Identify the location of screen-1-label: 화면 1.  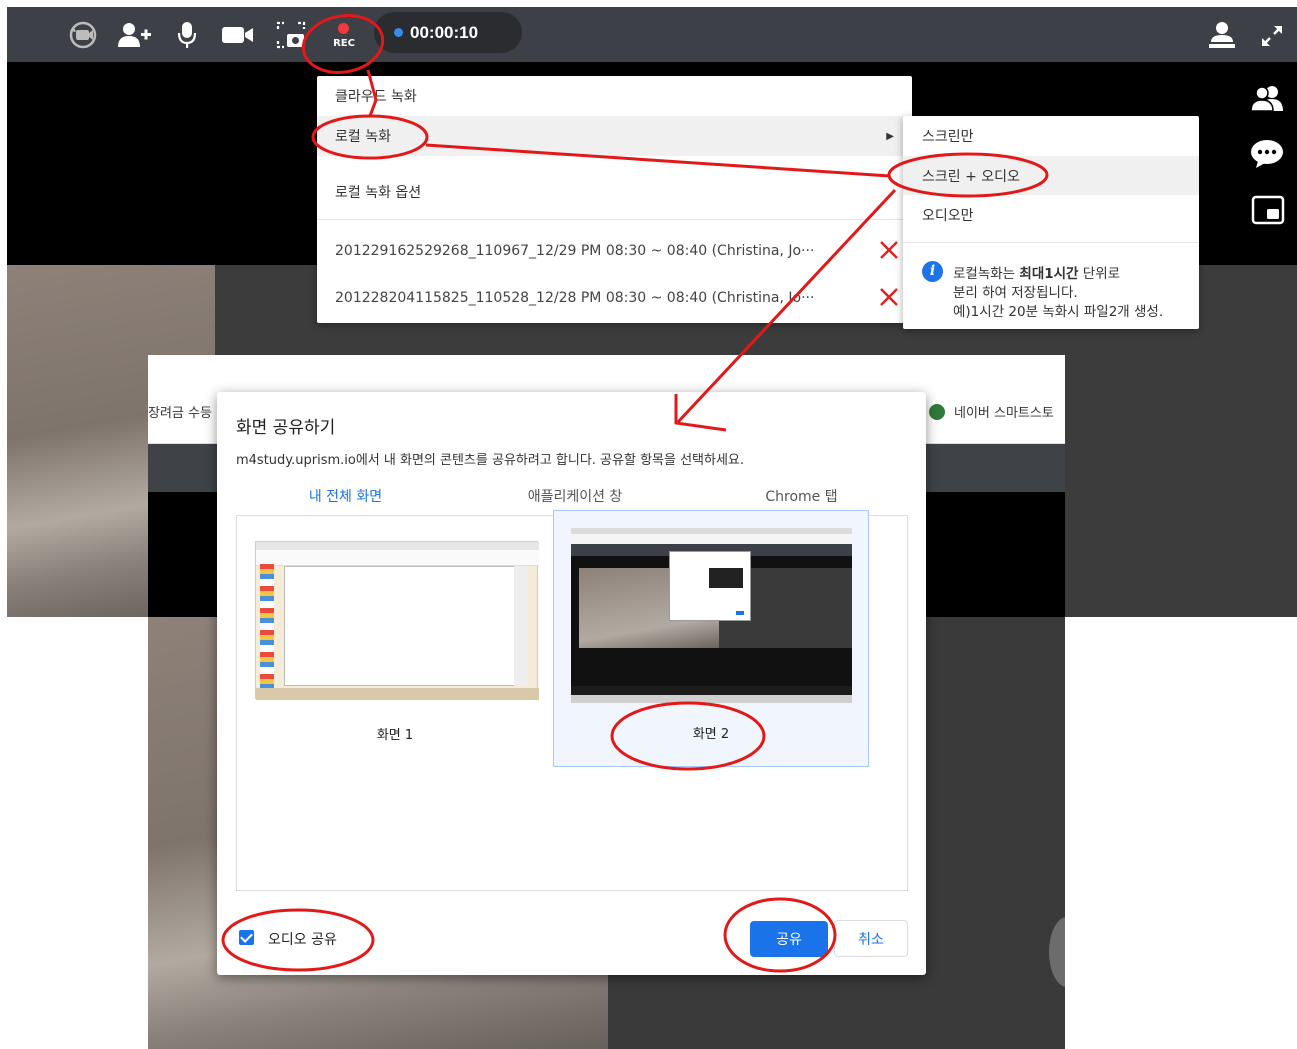
(395, 735).